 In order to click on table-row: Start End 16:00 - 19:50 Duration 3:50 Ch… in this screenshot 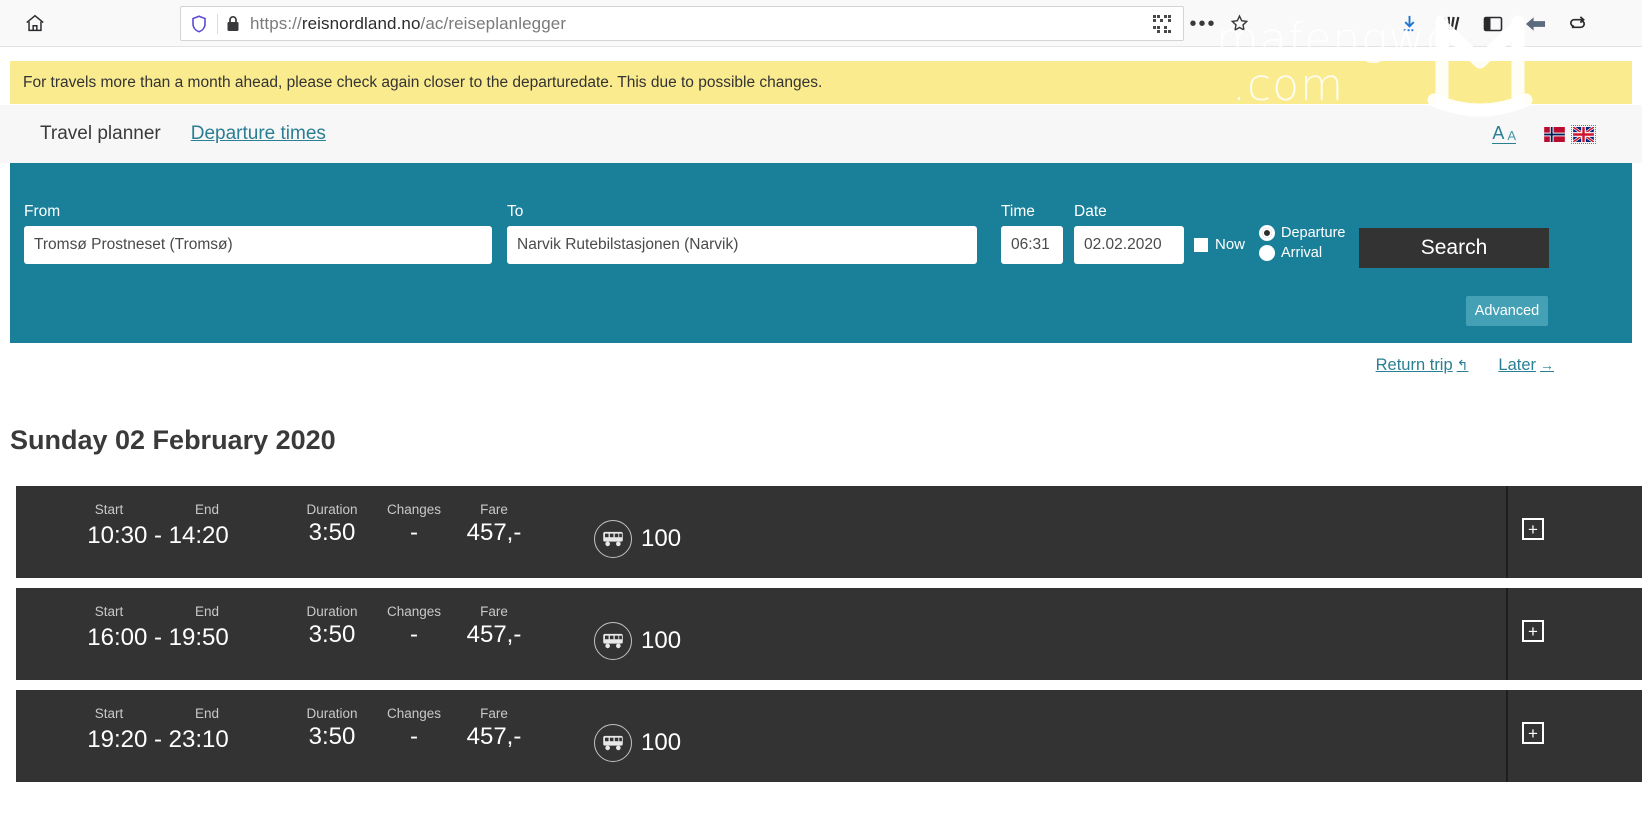, I will do `click(829, 634)`.